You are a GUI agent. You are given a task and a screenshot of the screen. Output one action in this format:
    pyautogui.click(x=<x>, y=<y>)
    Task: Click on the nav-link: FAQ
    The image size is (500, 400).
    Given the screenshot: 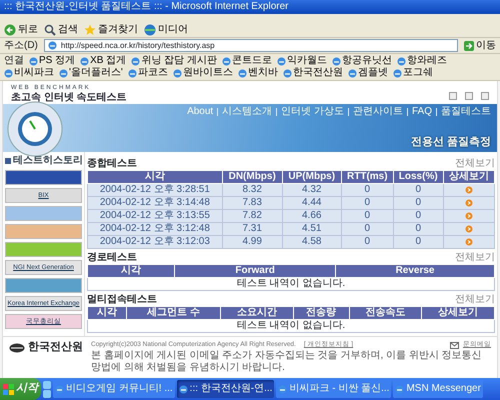 What is the action you would take?
    pyautogui.click(x=422, y=112)
    